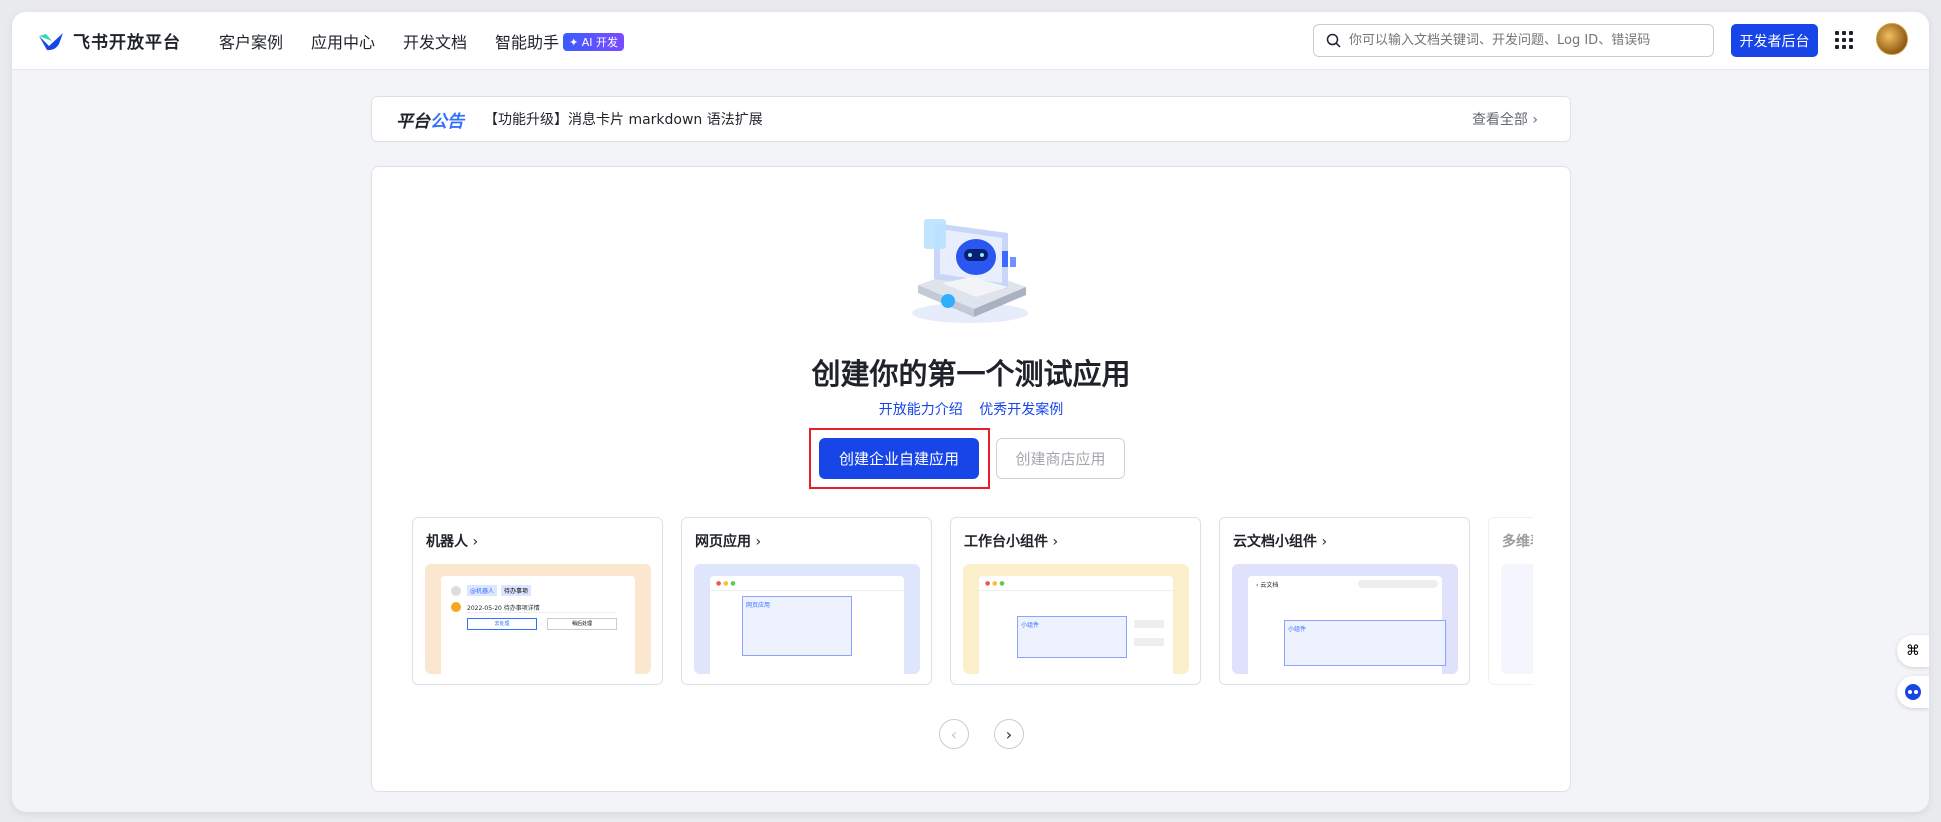 The image size is (1941, 822). Describe the element at coordinates (1774, 40) in the screenshot. I see `developer-console-button: 开发者后台` at that location.